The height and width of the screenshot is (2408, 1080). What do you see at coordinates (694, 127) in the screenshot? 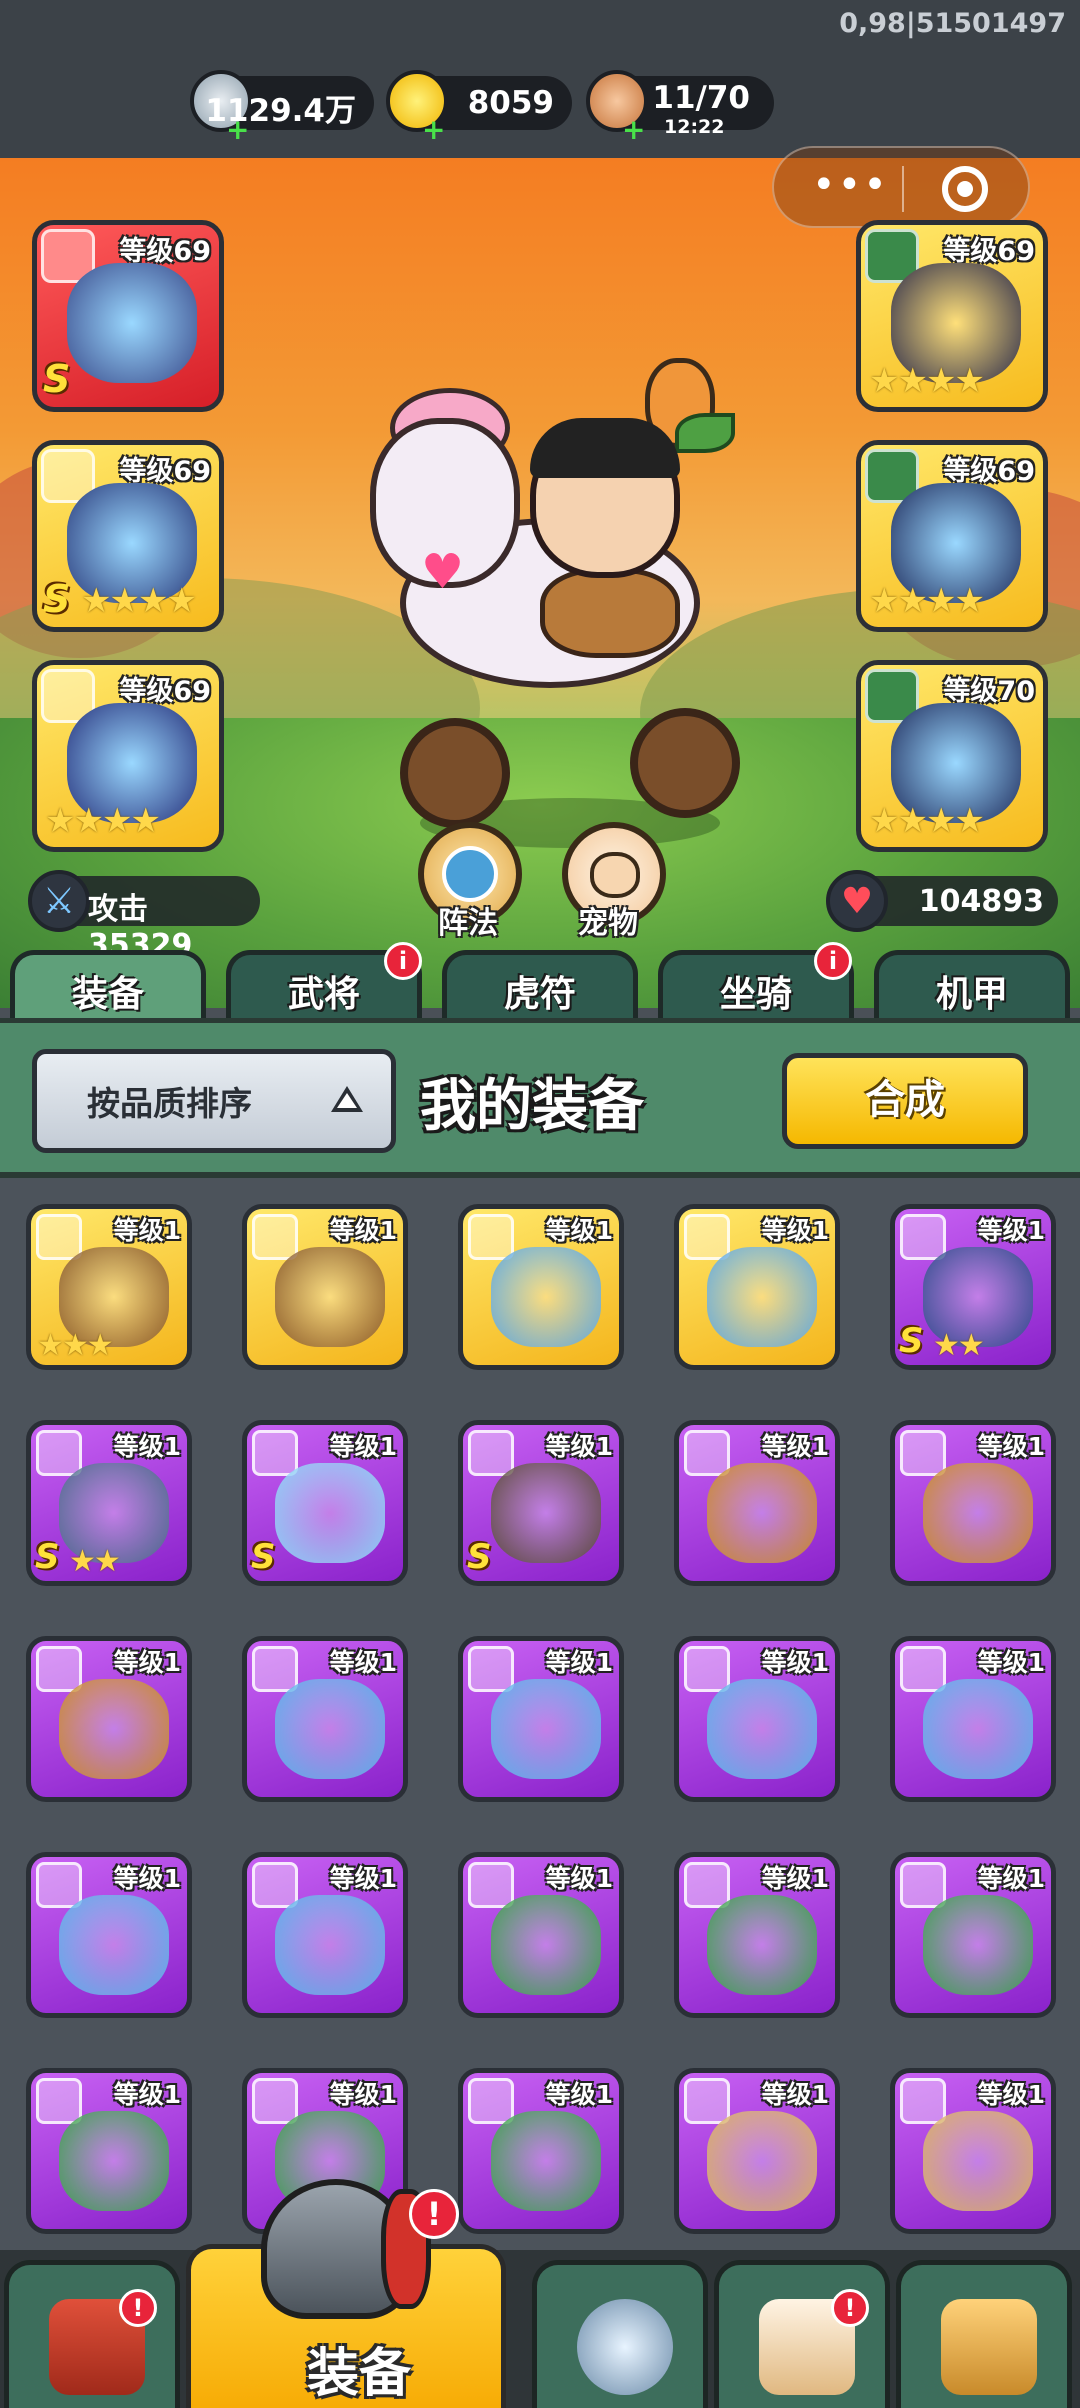
I see `stamina-timer: 12:22` at bounding box center [694, 127].